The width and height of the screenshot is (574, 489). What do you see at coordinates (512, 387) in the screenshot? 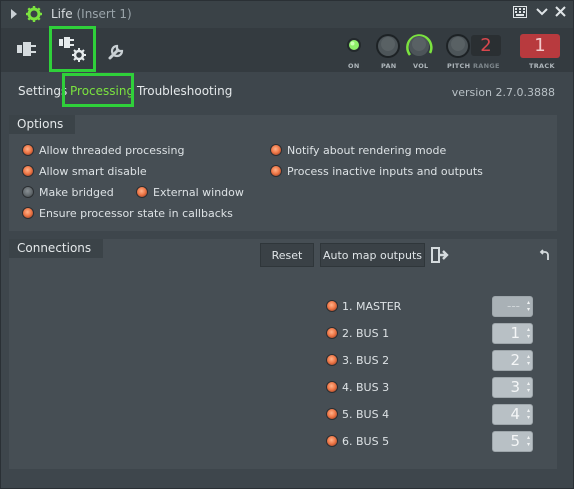
I see `output-stepper-bus3: 3` at bounding box center [512, 387].